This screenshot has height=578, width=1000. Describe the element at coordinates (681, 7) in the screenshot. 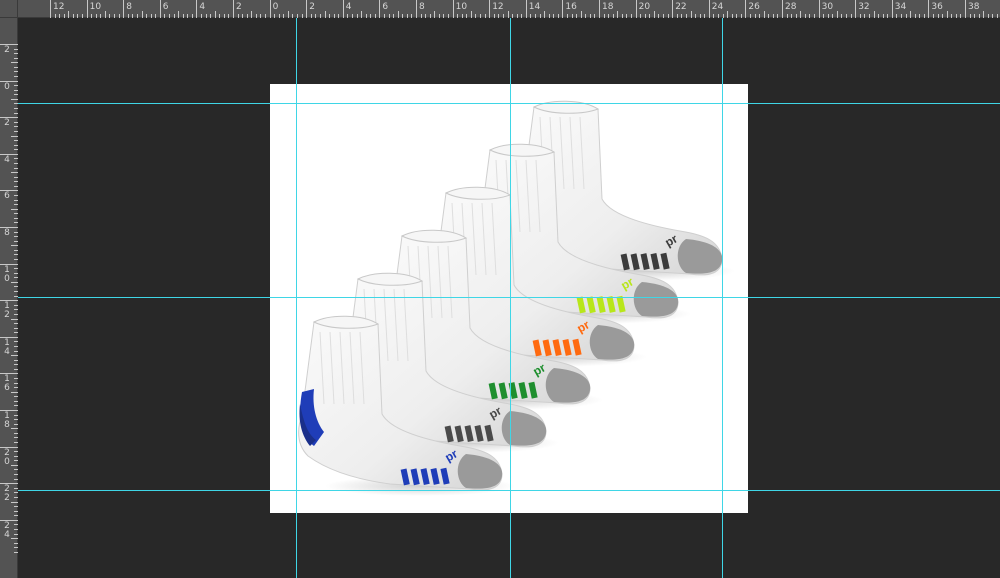

I see `ruler-label: 22` at that location.